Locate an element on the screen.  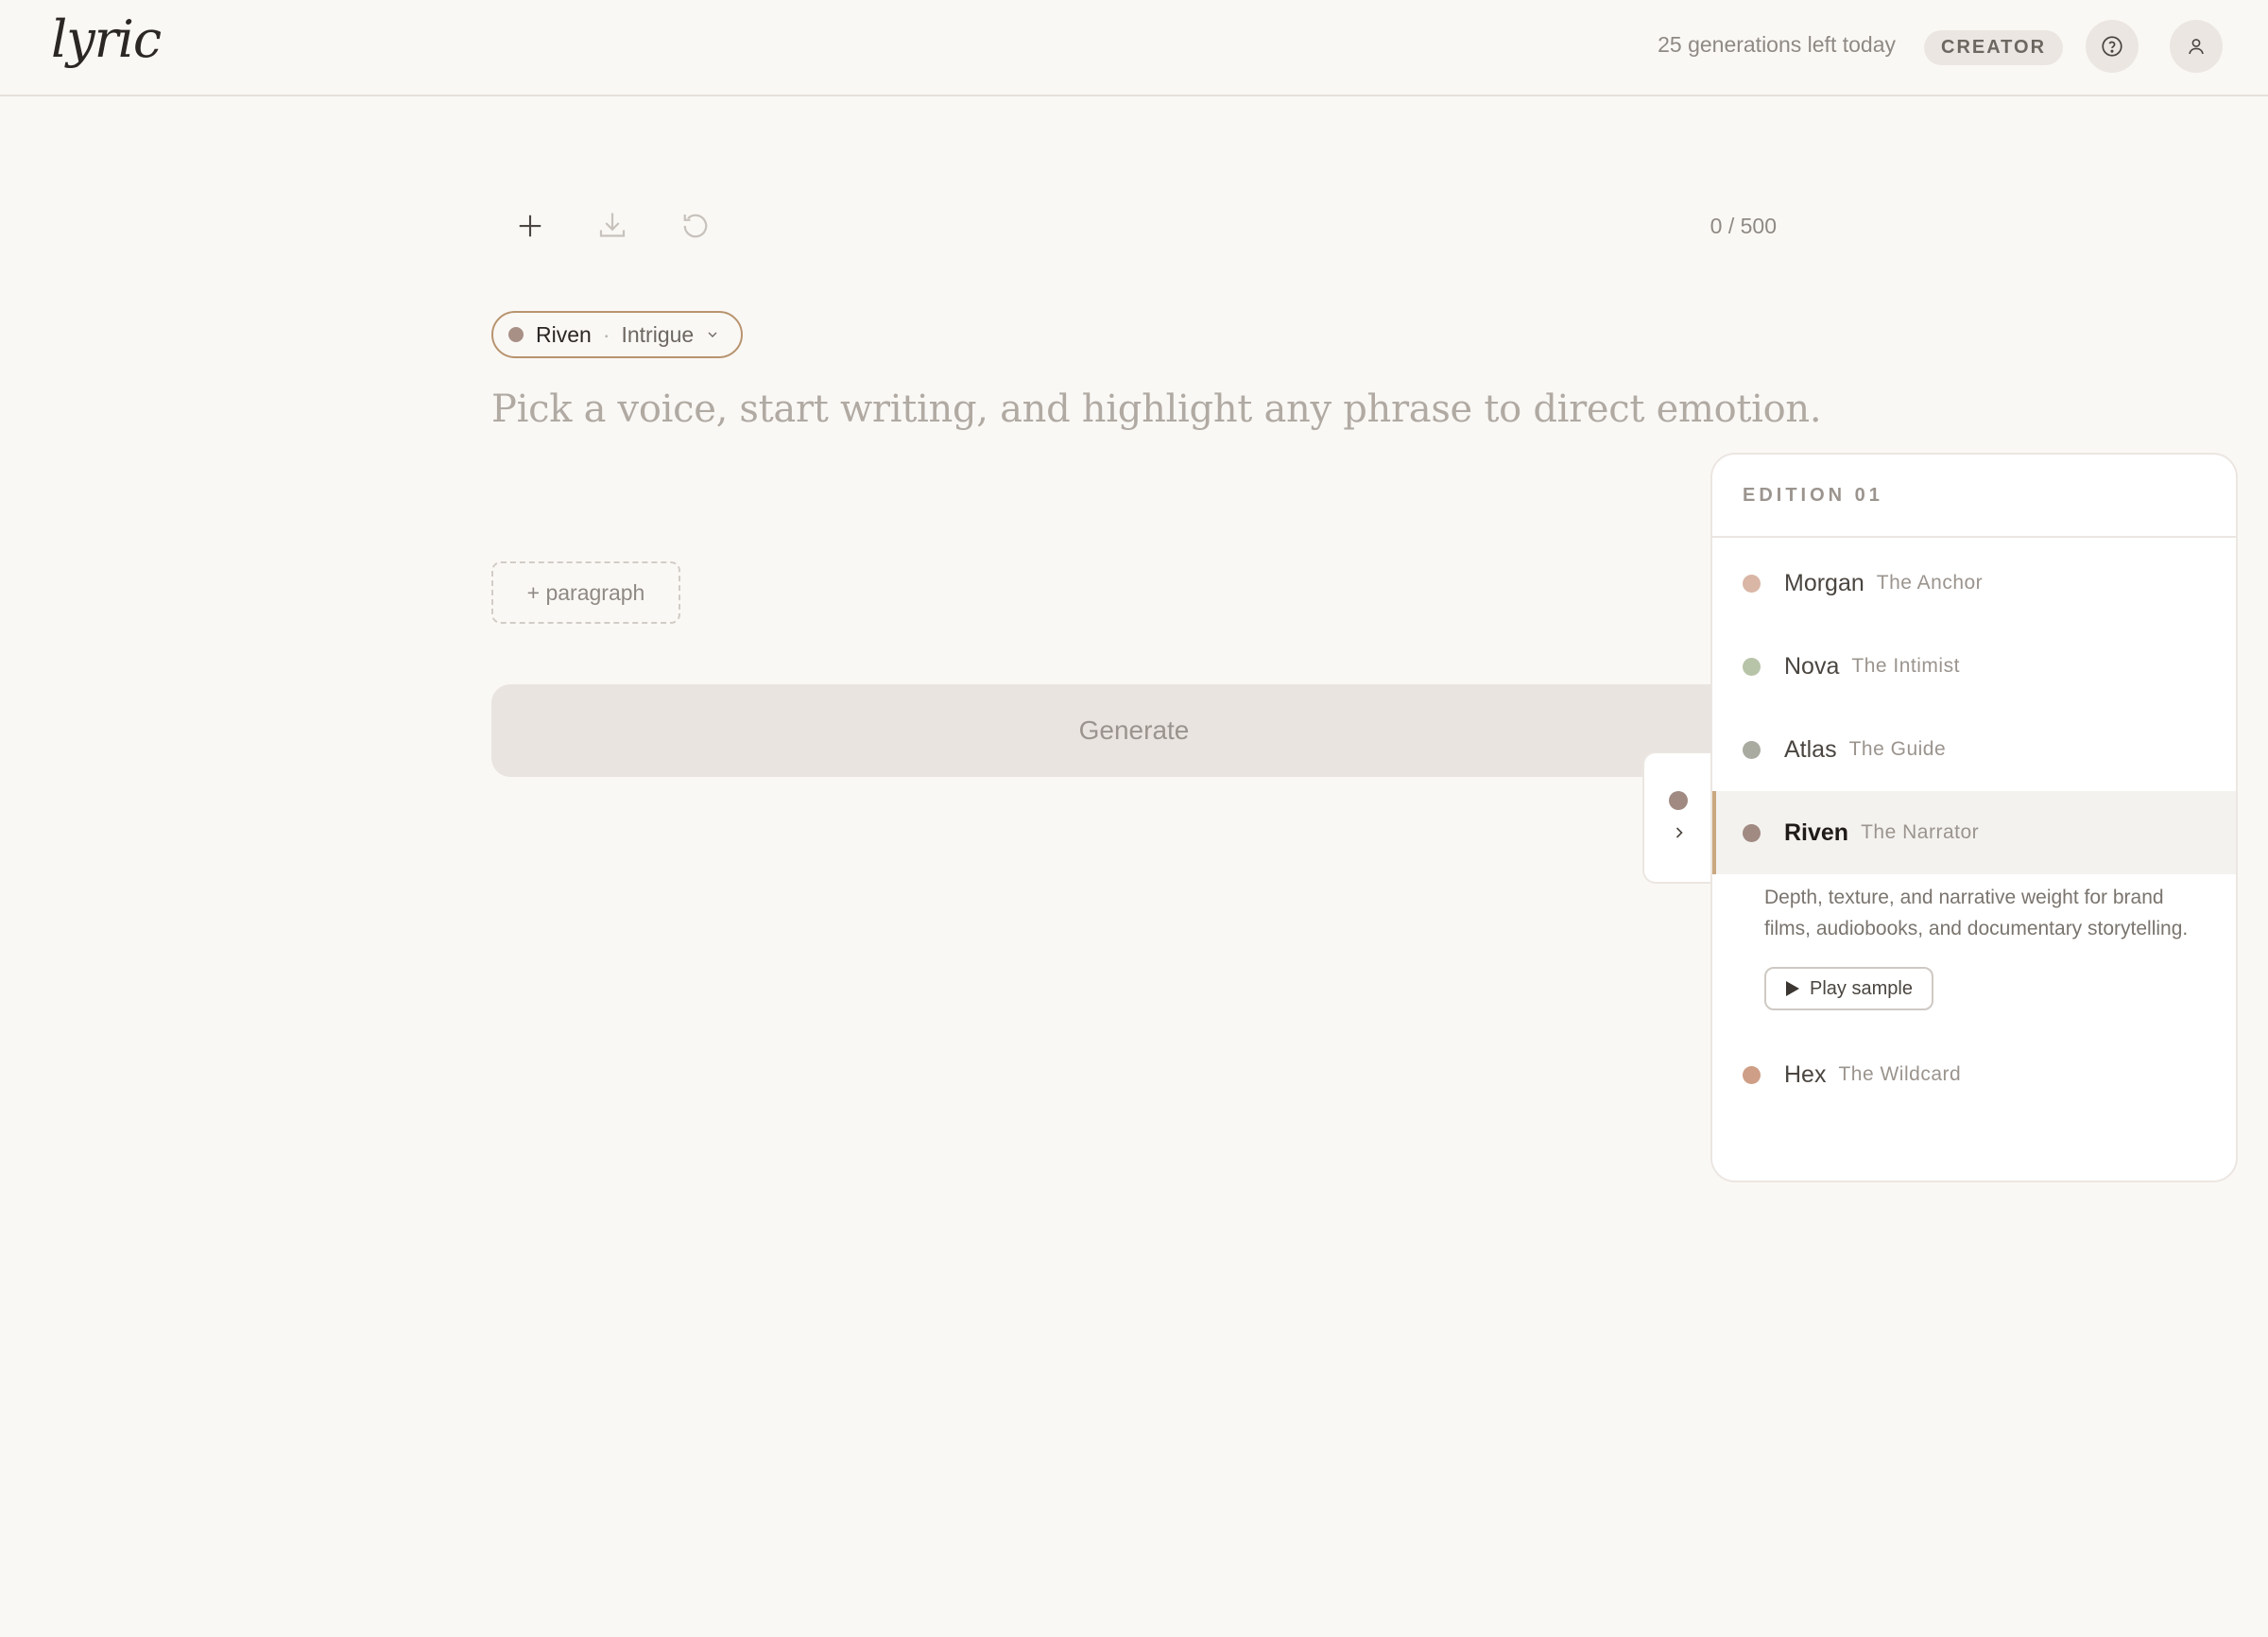
add-paragraph-button: + paragraph is located at coordinates (585, 592).